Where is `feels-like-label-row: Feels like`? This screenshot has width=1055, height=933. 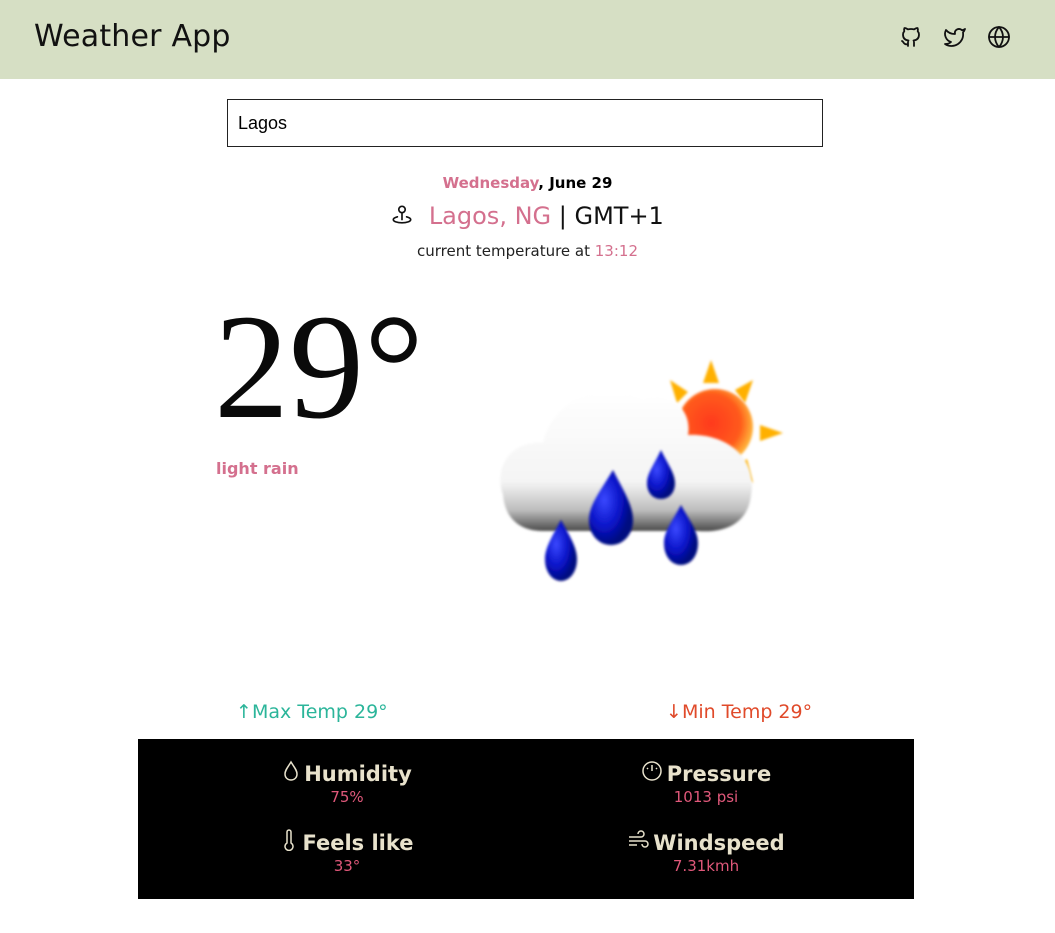 feels-like-label-row: Feels like is located at coordinates (347, 842).